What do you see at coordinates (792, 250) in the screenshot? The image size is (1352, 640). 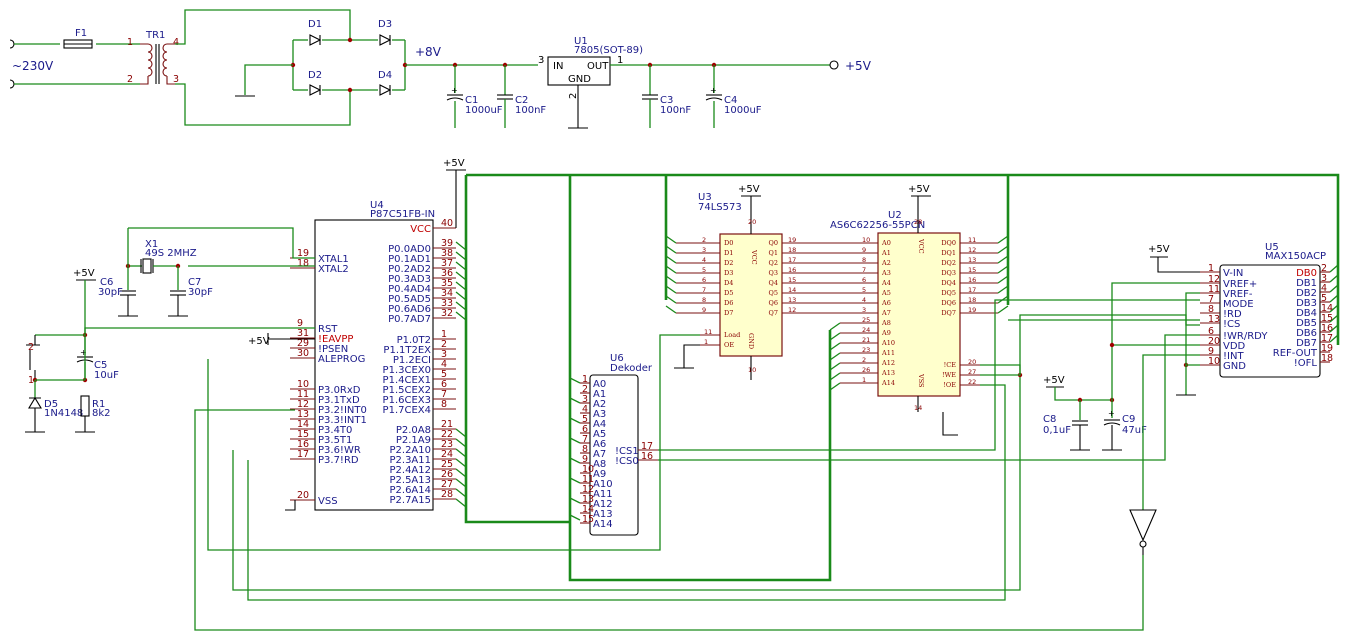 I see `u3-pin-num: 18` at bounding box center [792, 250].